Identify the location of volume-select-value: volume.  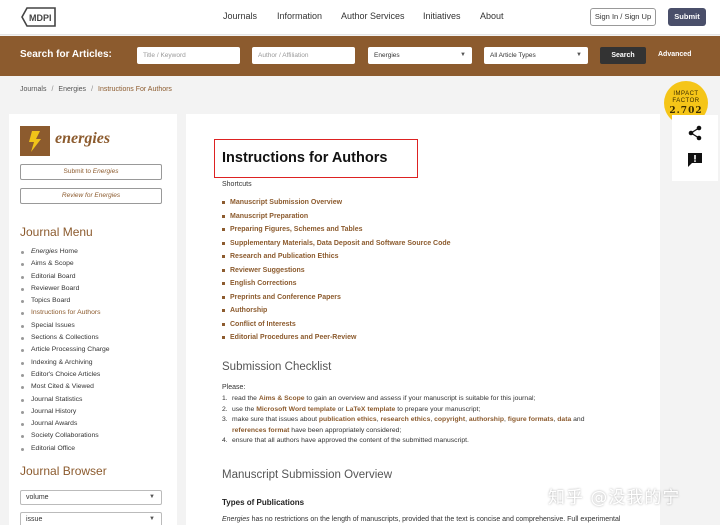
(37, 497).